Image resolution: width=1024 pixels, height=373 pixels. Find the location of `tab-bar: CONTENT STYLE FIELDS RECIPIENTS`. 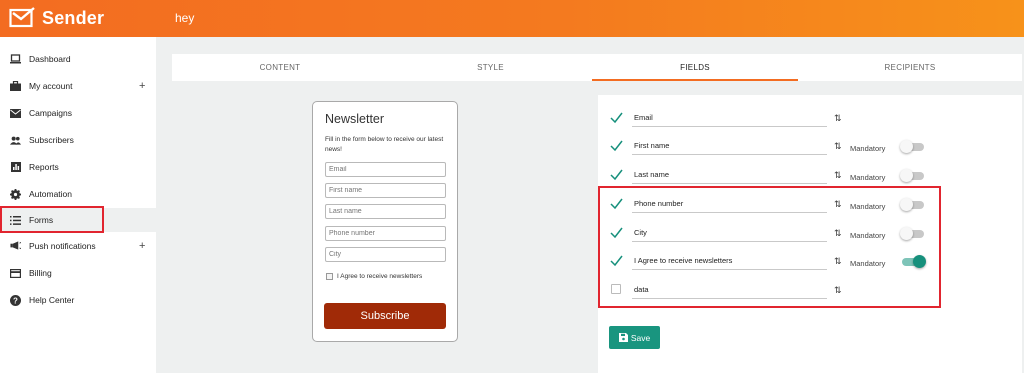

tab-bar: CONTENT STYLE FIELDS RECIPIENTS is located at coordinates (597, 67).